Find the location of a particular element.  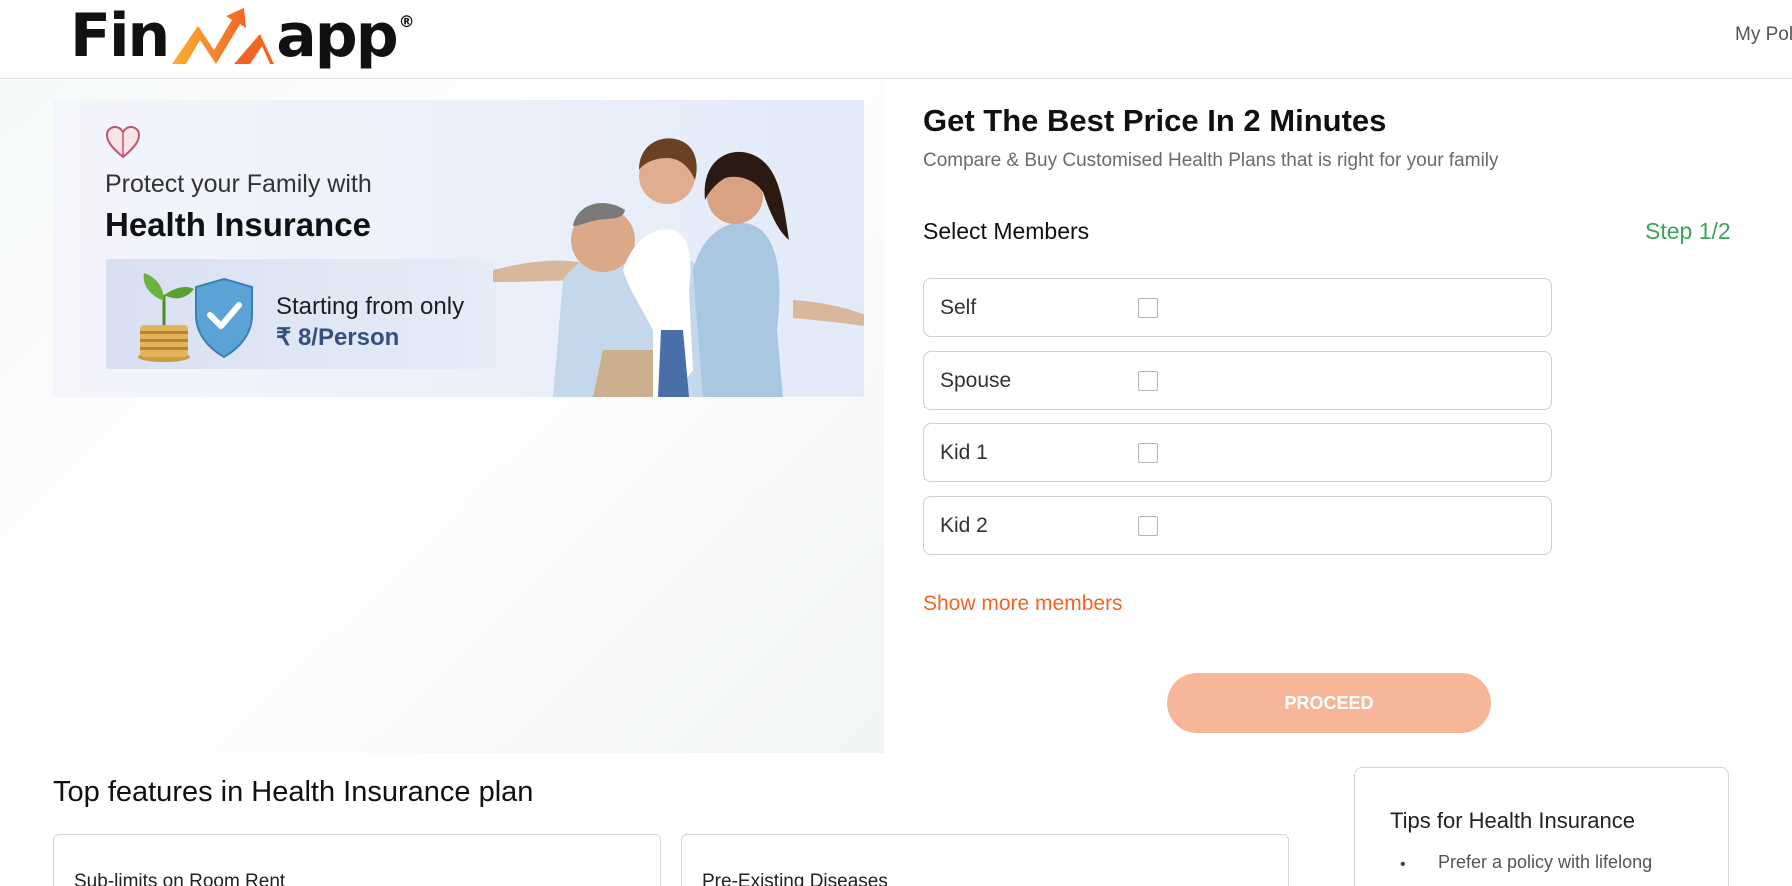

feature-title: Pre-Existing Diseases is located at coordinates (795, 878).